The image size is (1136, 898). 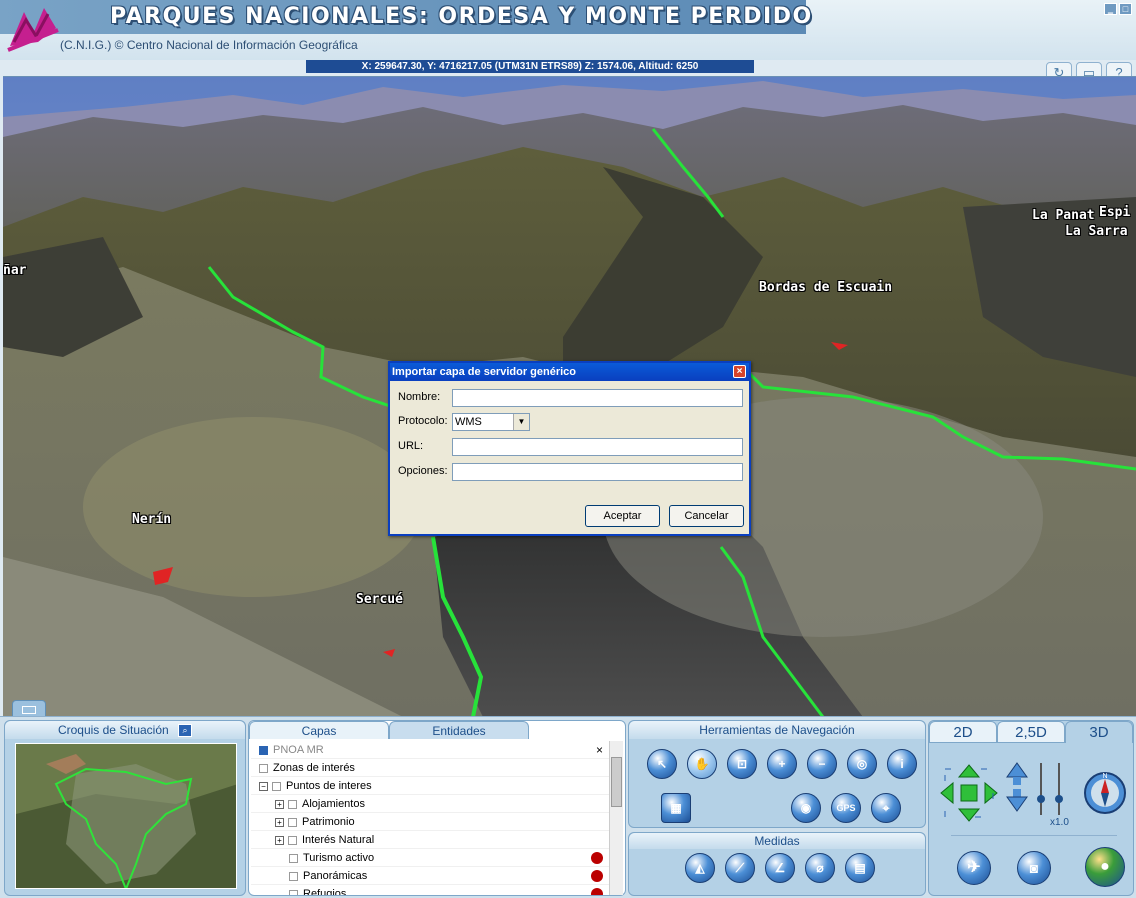 I want to click on medidas-title: Medidas, so click(x=777, y=841).